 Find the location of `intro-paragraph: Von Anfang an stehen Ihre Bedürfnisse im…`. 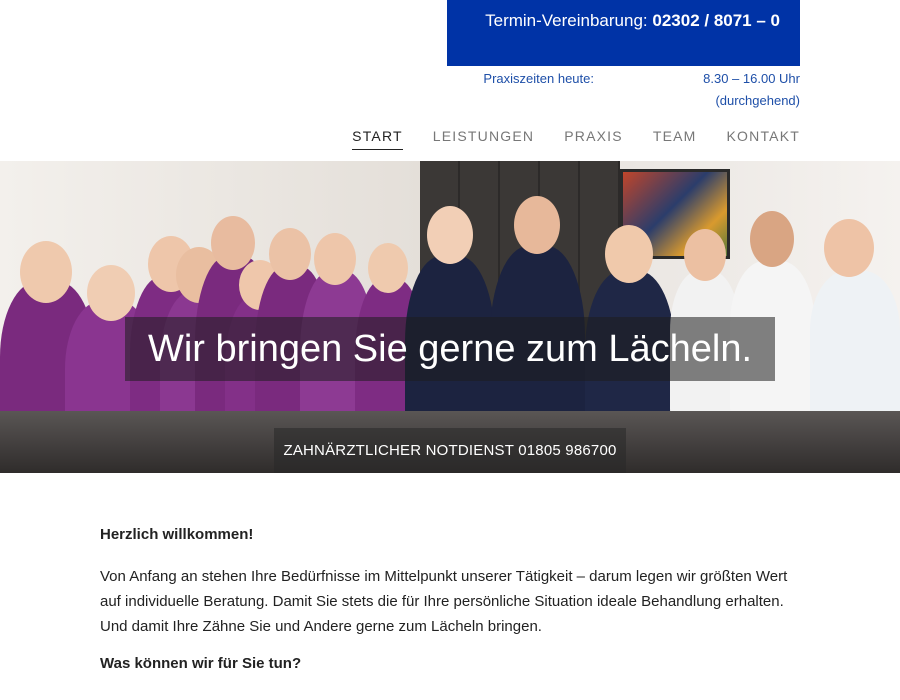

intro-paragraph: Von Anfang an stehen Ihre Bedürfnisse im… is located at coordinates (444, 601).